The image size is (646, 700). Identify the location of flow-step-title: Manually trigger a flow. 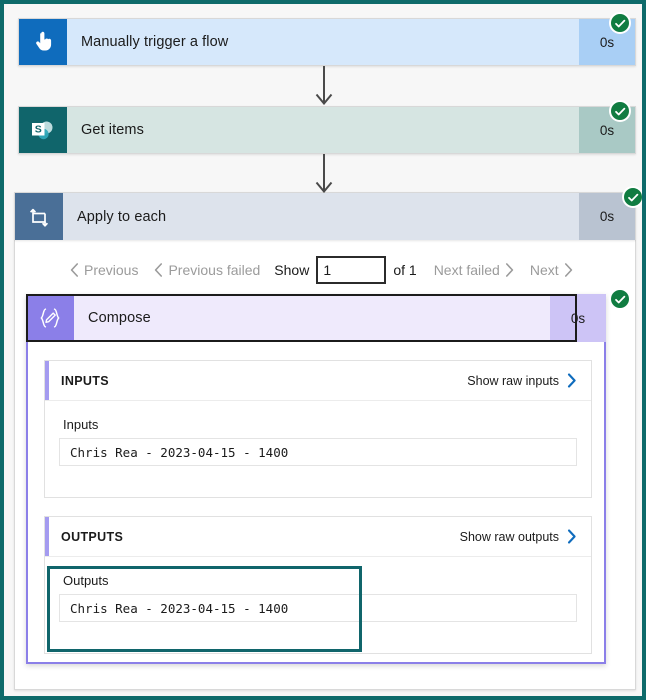
(155, 42).